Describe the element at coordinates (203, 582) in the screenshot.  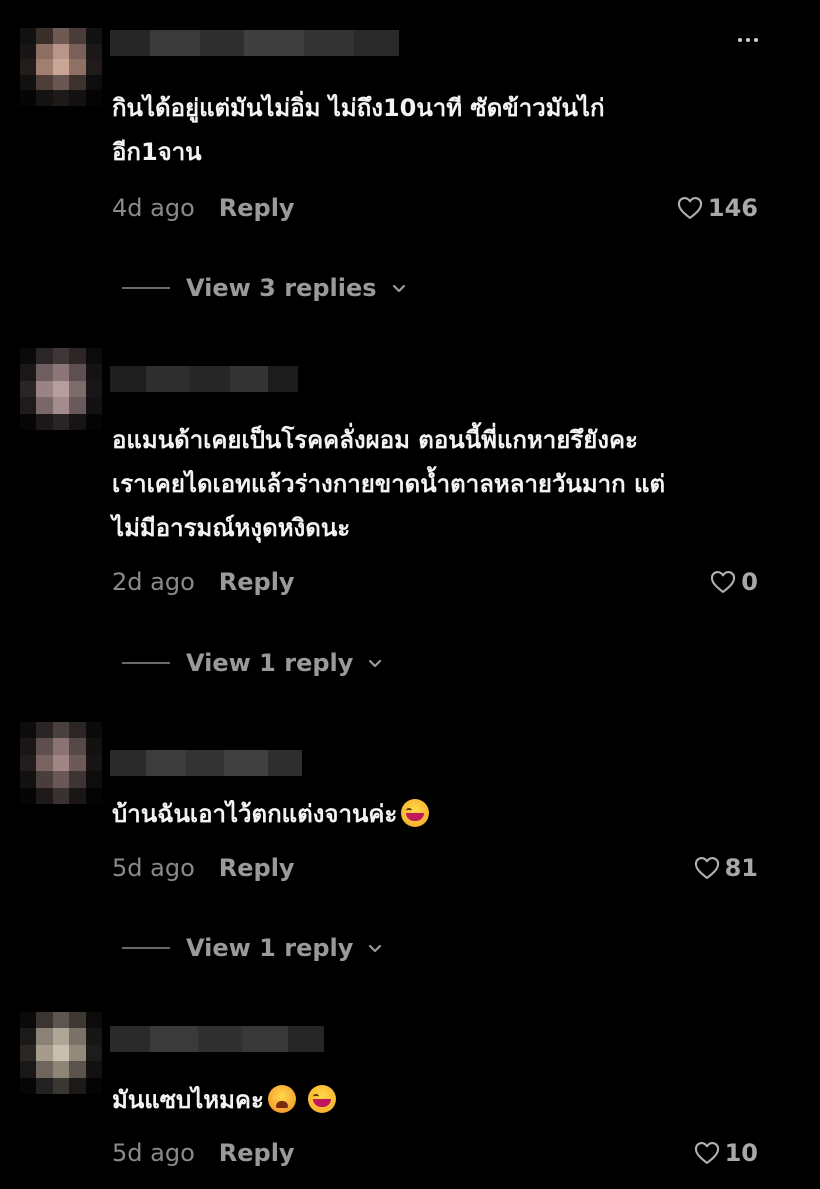
I see `comment-meta: 2d ago Reply` at that location.